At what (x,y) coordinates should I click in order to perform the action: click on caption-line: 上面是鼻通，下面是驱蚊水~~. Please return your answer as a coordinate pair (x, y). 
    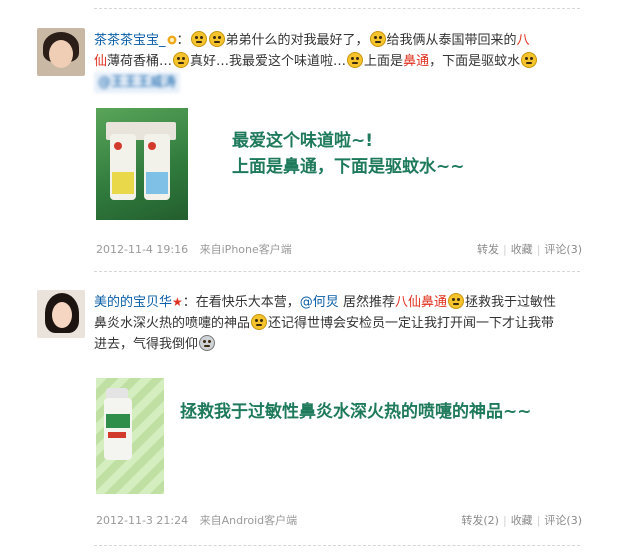
    Looking at the image, I should click on (348, 167).